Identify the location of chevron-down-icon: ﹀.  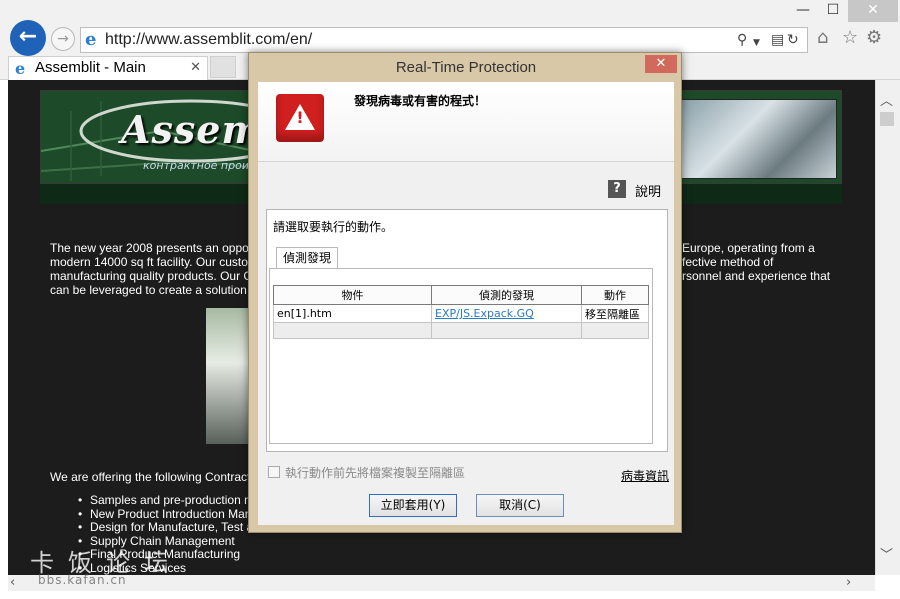
(886, 553).